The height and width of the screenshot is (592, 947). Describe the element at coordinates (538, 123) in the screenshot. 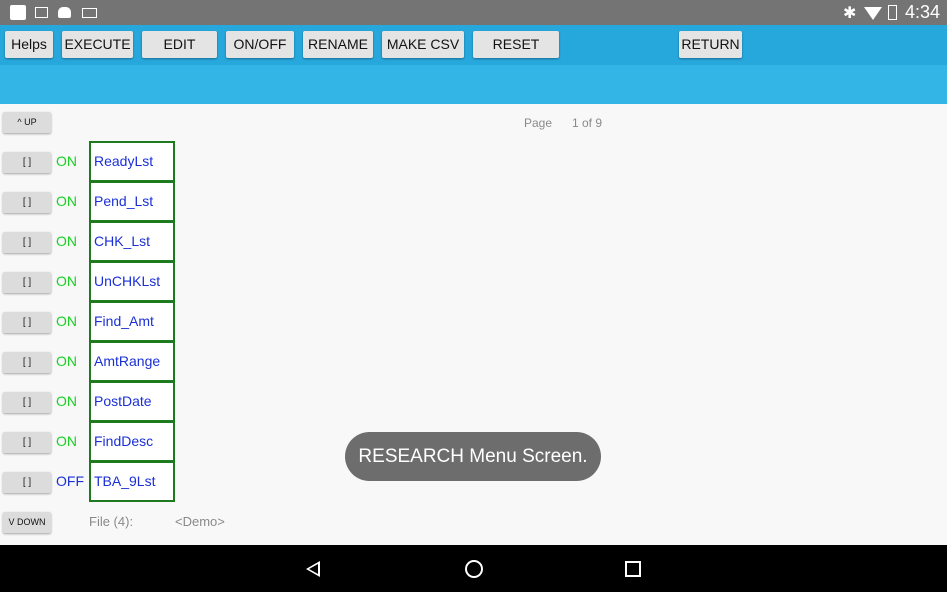

I see `page-label: Page` at that location.